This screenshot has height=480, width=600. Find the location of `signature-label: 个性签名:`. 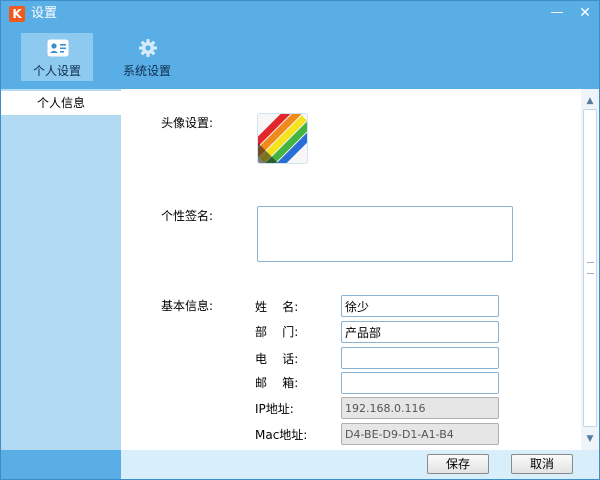

signature-label: 个性签名: is located at coordinates (187, 216).